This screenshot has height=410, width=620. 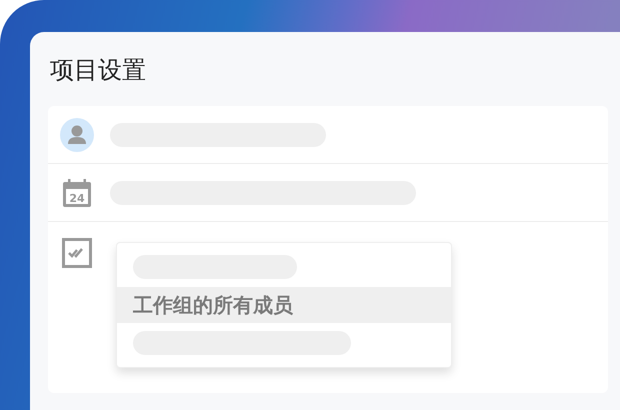 I want to click on avatar-icon, so click(x=77, y=135).